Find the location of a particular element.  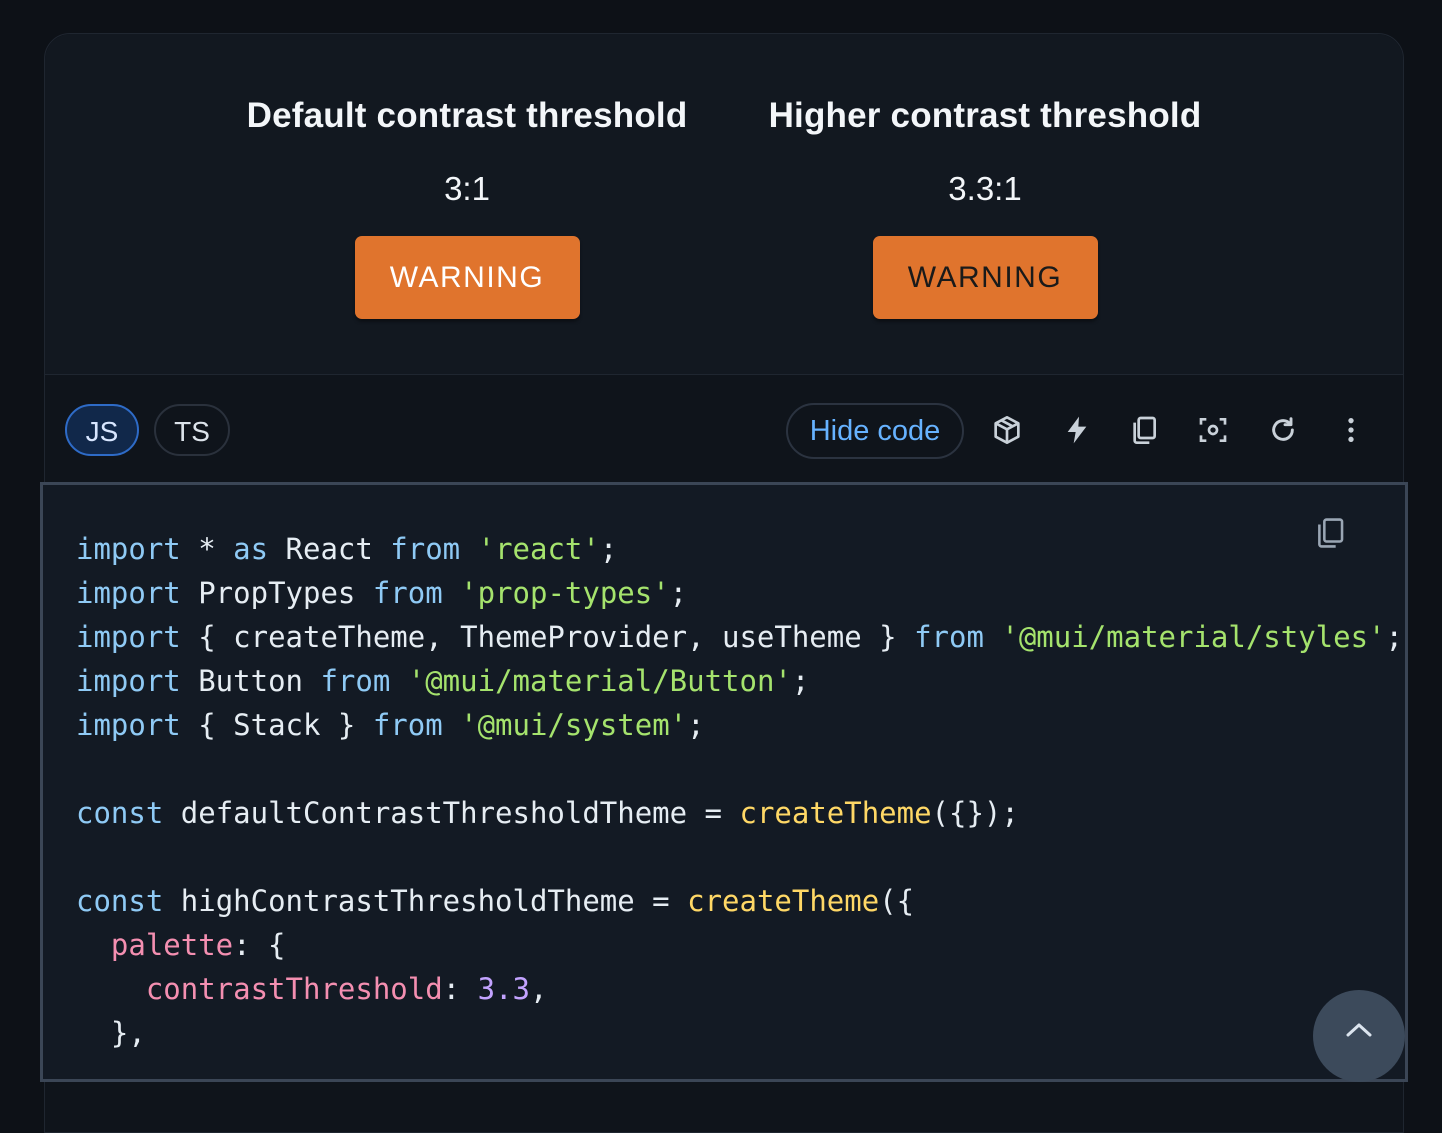

higher-threshold-title: Higher contrast threshold is located at coordinates (985, 115).